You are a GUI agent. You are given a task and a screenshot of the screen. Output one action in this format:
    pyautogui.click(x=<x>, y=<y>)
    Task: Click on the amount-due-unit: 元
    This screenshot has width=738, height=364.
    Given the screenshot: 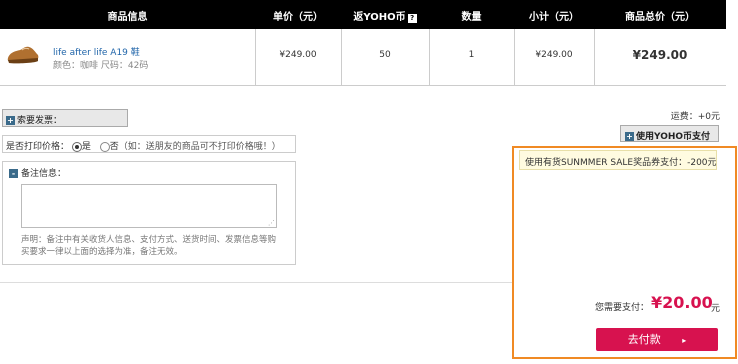 What is the action you would take?
    pyautogui.click(x=716, y=309)
    